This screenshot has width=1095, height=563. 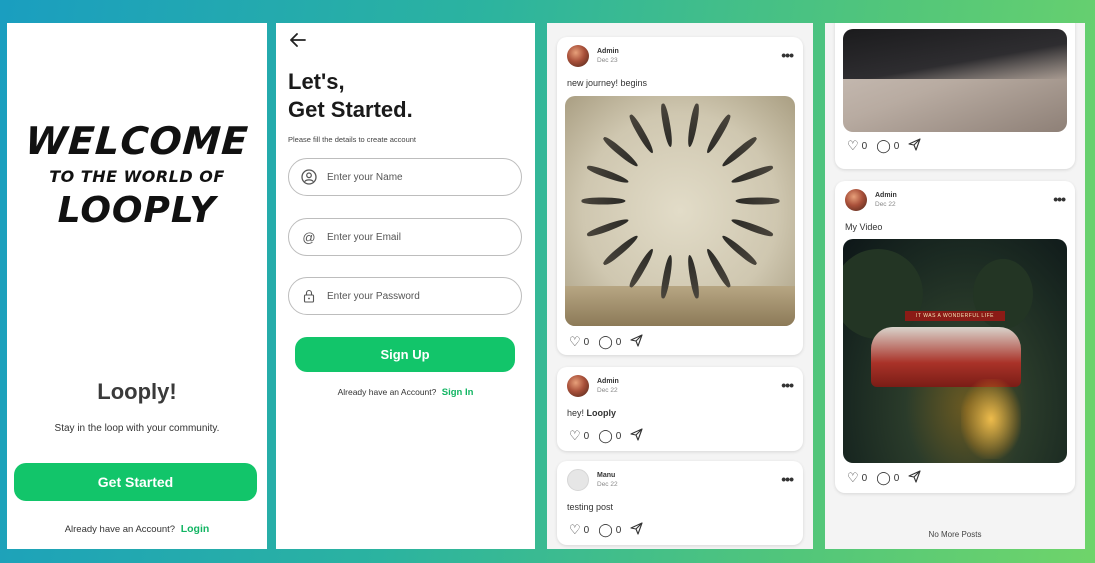 What do you see at coordinates (135, 482) in the screenshot?
I see `get-started-button: Get Started` at bounding box center [135, 482].